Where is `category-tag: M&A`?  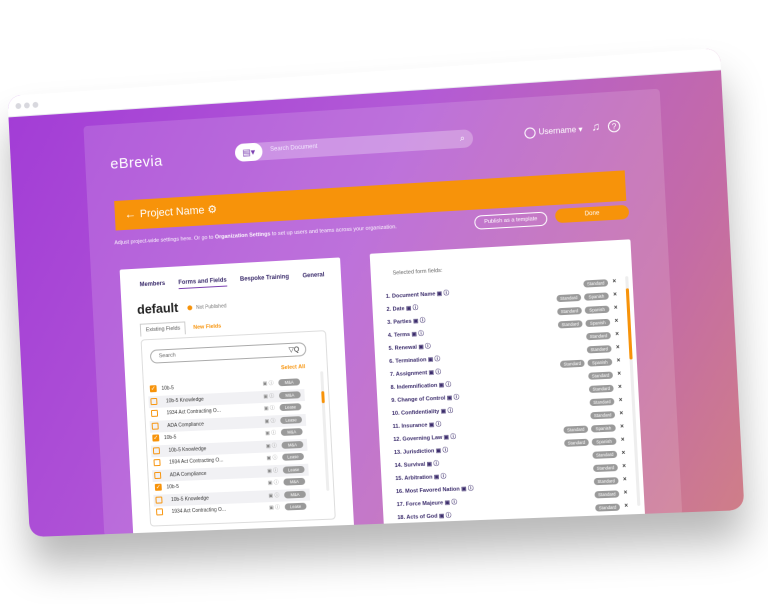 category-tag: M&A is located at coordinates (289, 382).